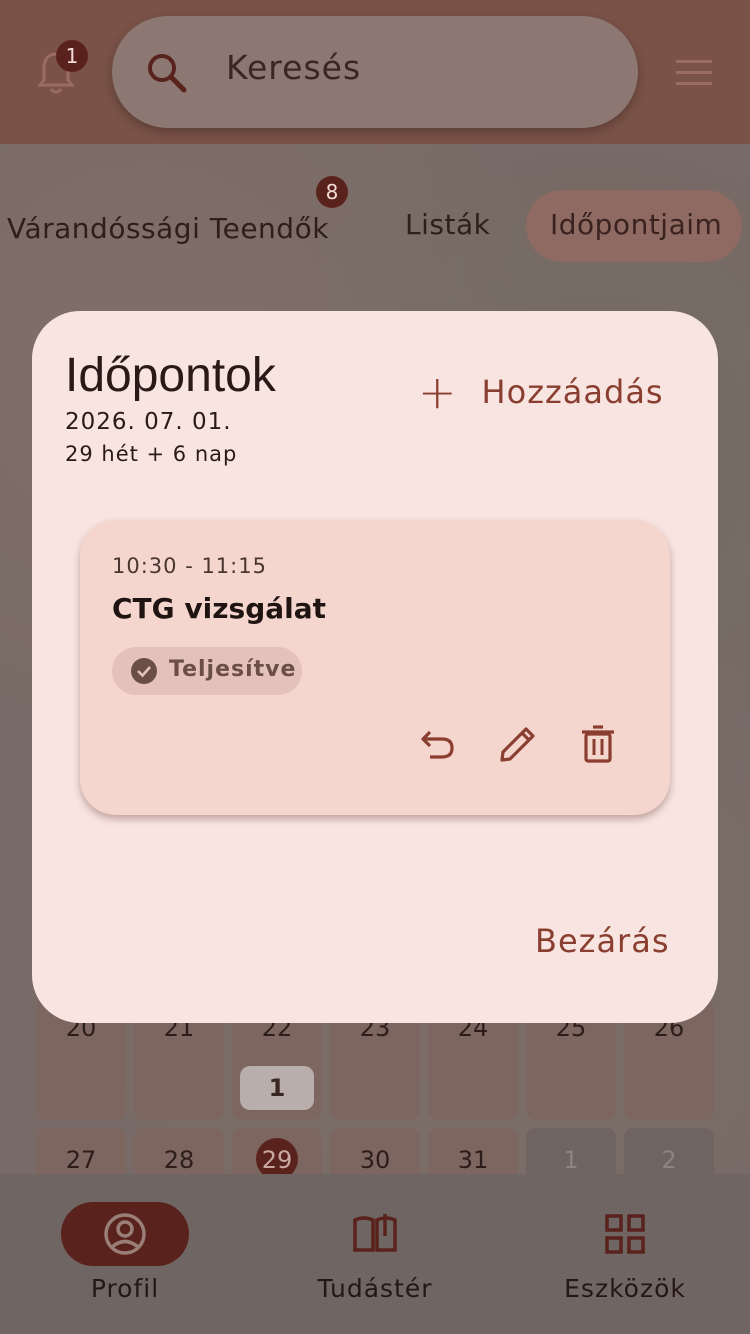 The image size is (750, 1334). What do you see at coordinates (125, 1288) in the screenshot?
I see `nav-label-profile: Profil` at bounding box center [125, 1288].